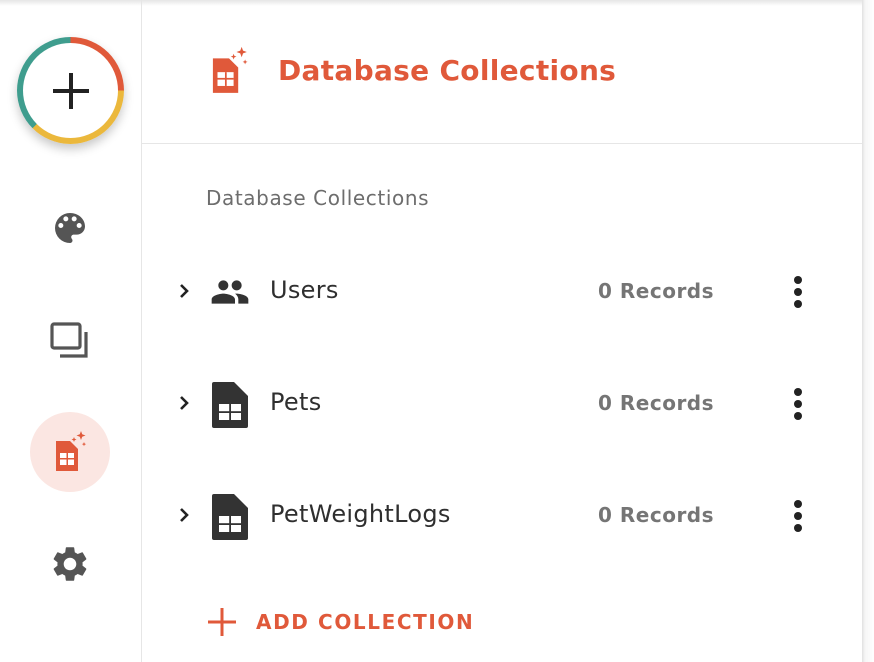 This screenshot has height=662, width=874. I want to click on rail-item-database, so click(70, 452).